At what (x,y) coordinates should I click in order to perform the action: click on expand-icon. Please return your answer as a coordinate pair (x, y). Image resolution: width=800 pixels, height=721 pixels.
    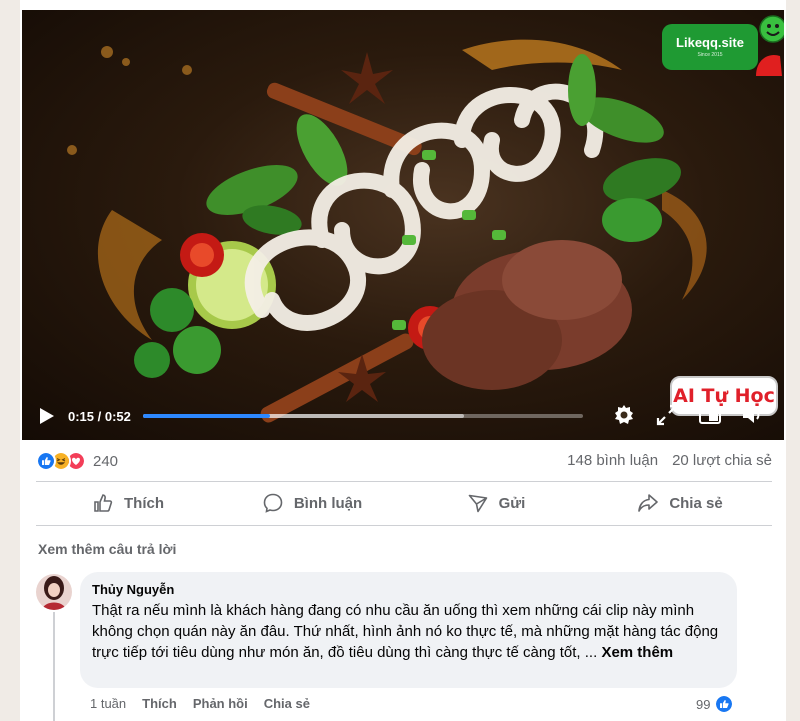
    Looking at the image, I should click on (667, 415).